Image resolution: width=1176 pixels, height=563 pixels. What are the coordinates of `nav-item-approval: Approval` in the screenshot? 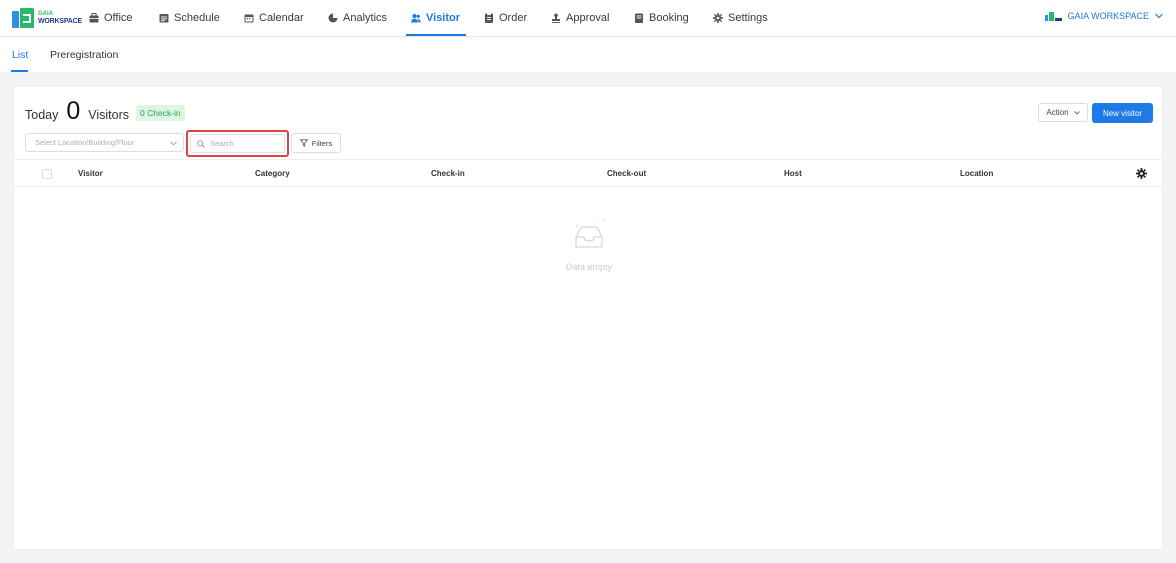 It's located at (580, 18).